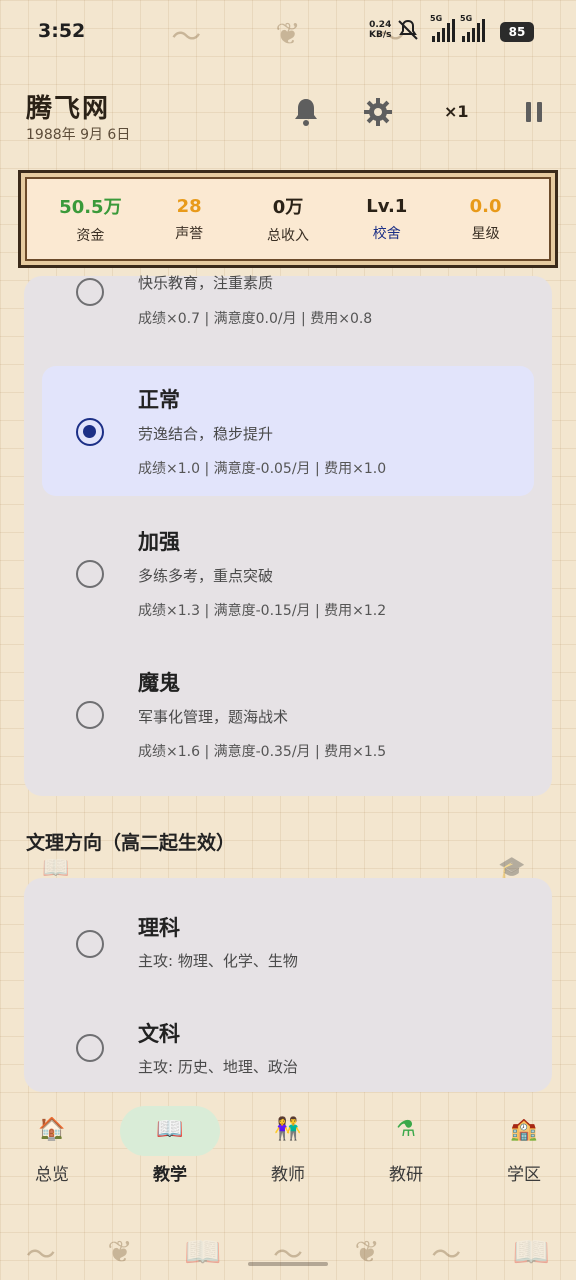 This screenshot has height=1280, width=576. I want to click on option-stats: 成绩×0.7 | 满意度0.0/月 | 费用×0.8, so click(255, 319).